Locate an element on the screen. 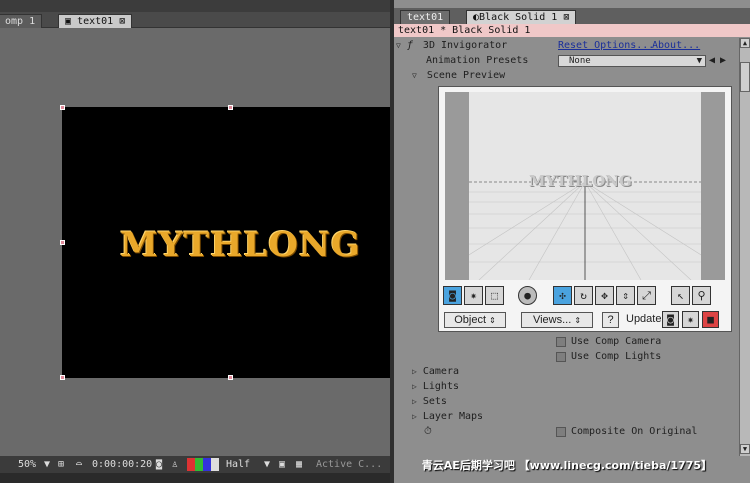 The height and width of the screenshot is (483, 750). rotate-icon: ↻ is located at coordinates (583, 295).